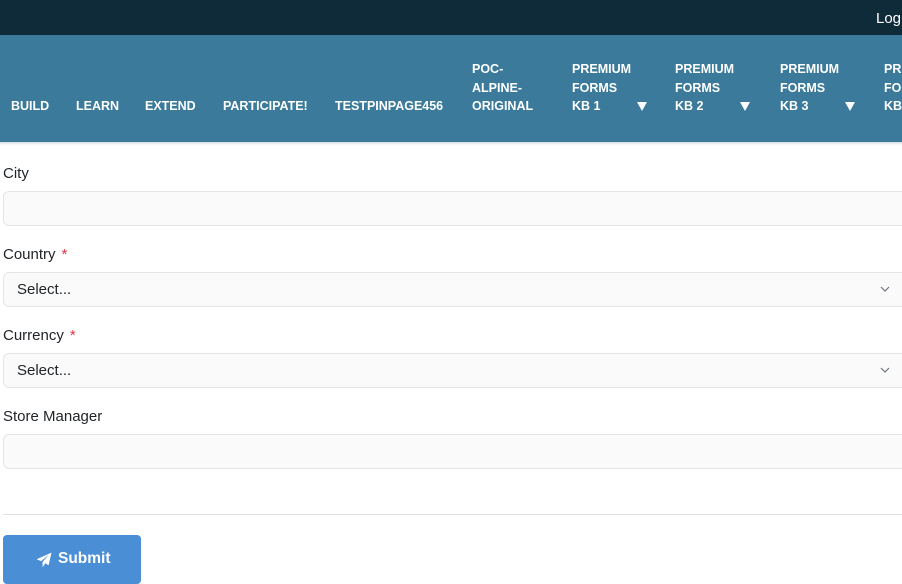 This screenshot has height=584, width=902. I want to click on submit-button: Submit, so click(72, 559).